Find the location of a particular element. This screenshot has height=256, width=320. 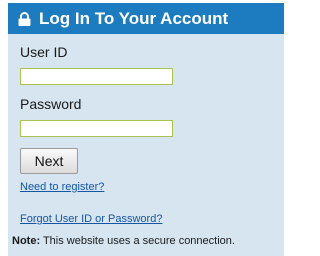

login-header: Log In To Your Account is located at coordinates (146, 18).